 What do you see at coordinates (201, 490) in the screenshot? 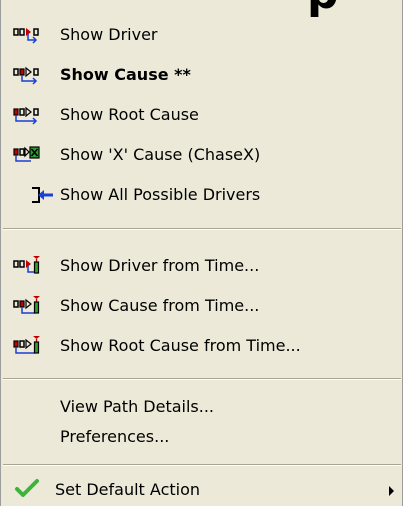
I see `menu-item-set-default-action: Set Default Action` at bounding box center [201, 490].